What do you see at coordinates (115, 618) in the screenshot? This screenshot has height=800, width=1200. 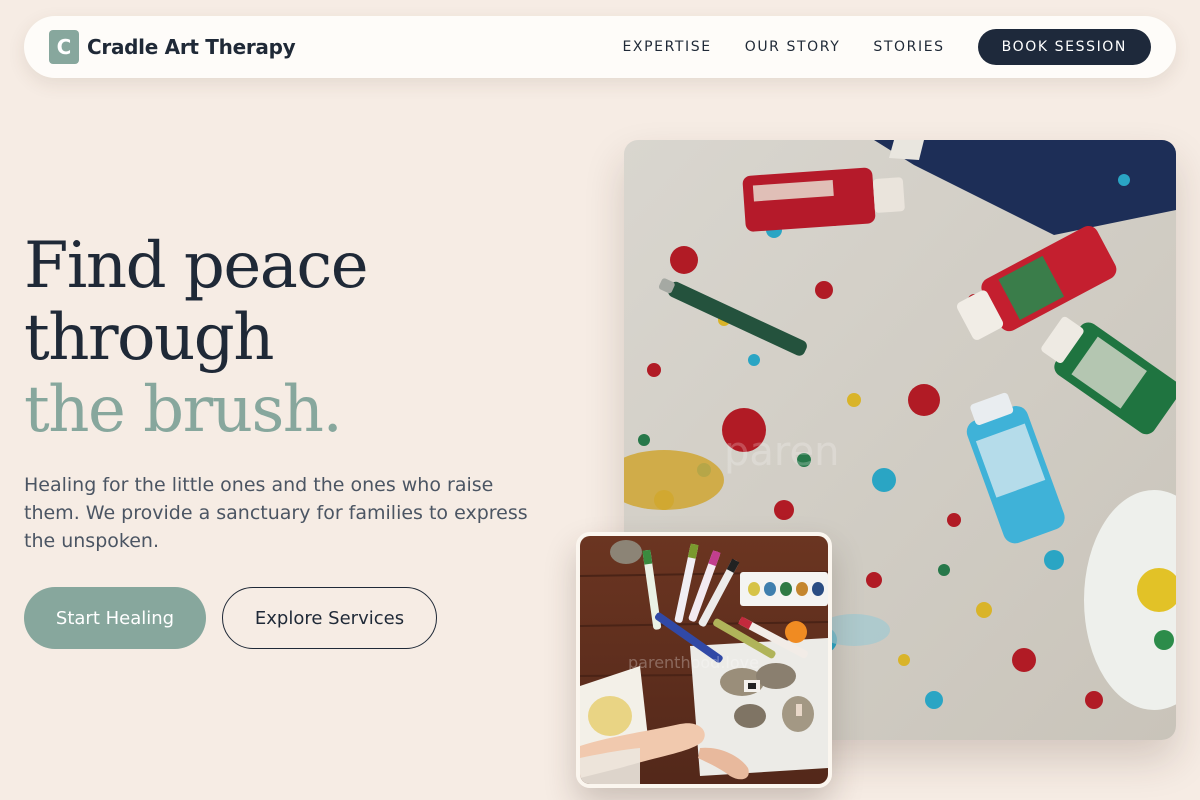 I see `start-healing-button: Start Healing` at bounding box center [115, 618].